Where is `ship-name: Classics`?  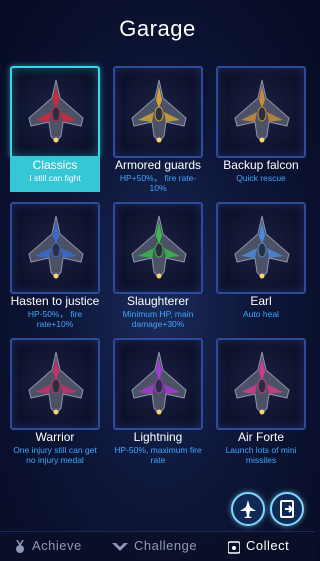
ship-name: Classics is located at coordinates (55, 165).